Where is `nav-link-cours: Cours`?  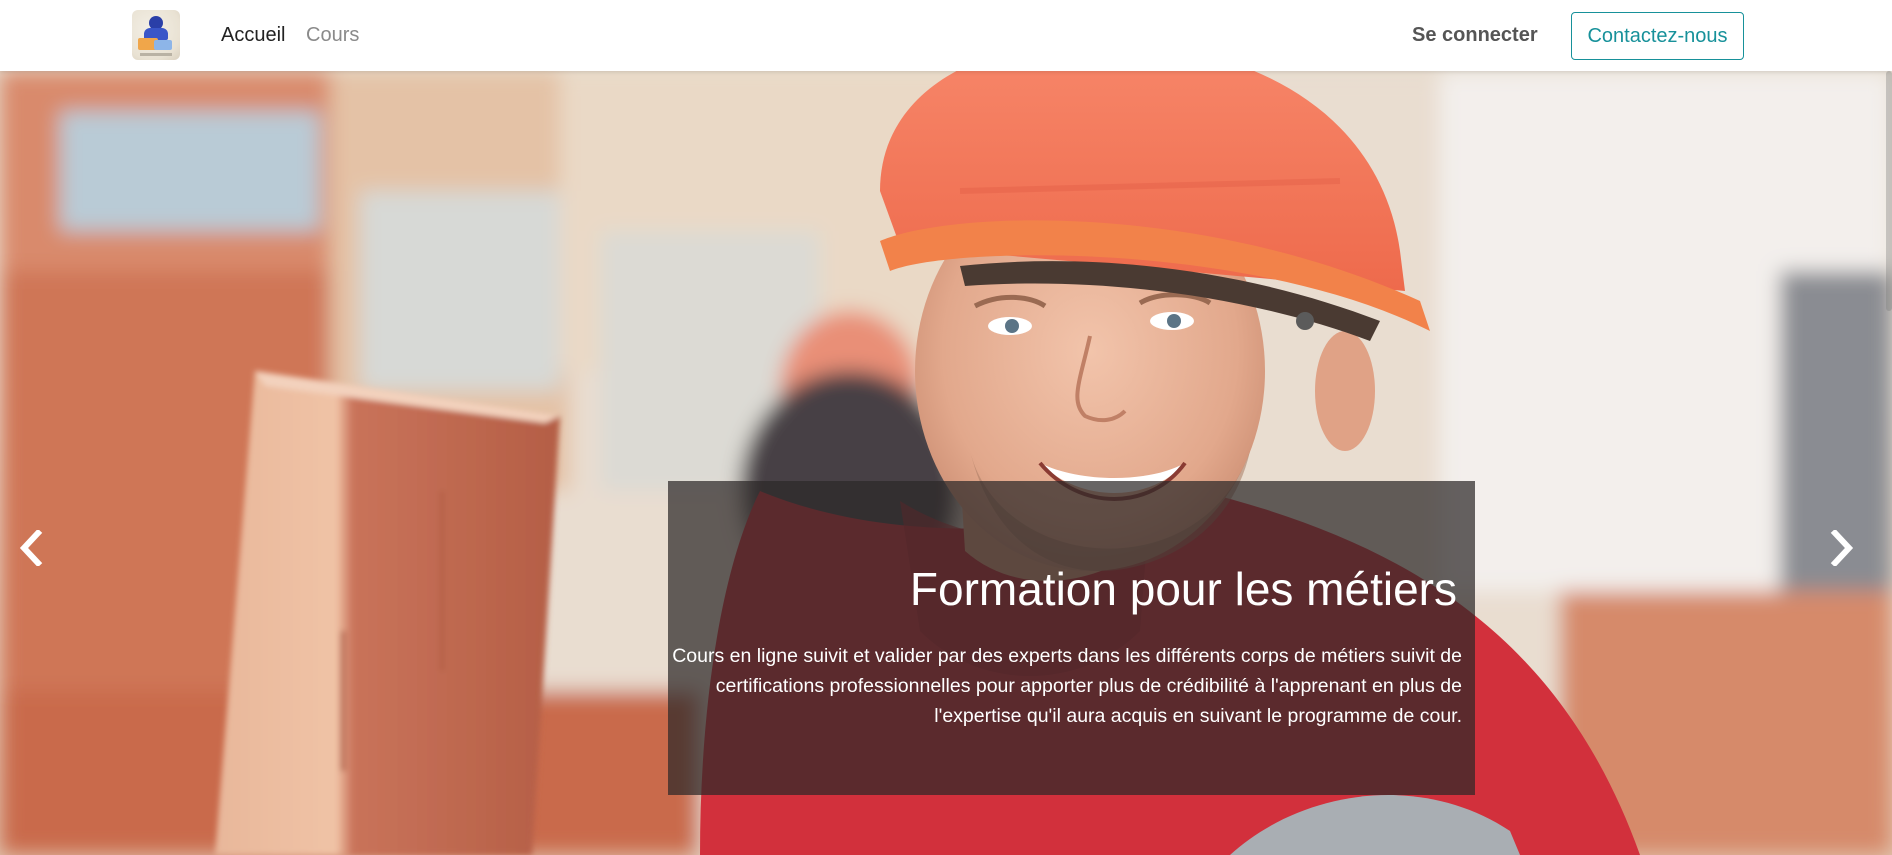
nav-link-cours: Cours is located at coordinates (332, 35).